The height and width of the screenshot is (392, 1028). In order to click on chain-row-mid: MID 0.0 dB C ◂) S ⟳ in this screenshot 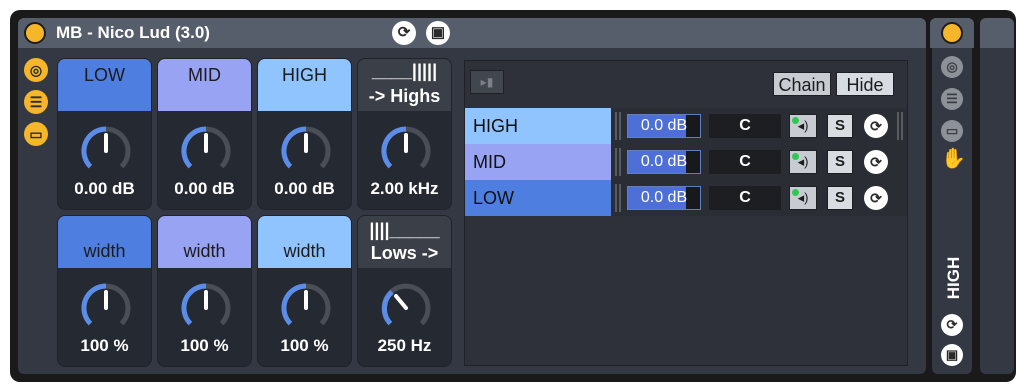, I will do `click(686, 162)`.